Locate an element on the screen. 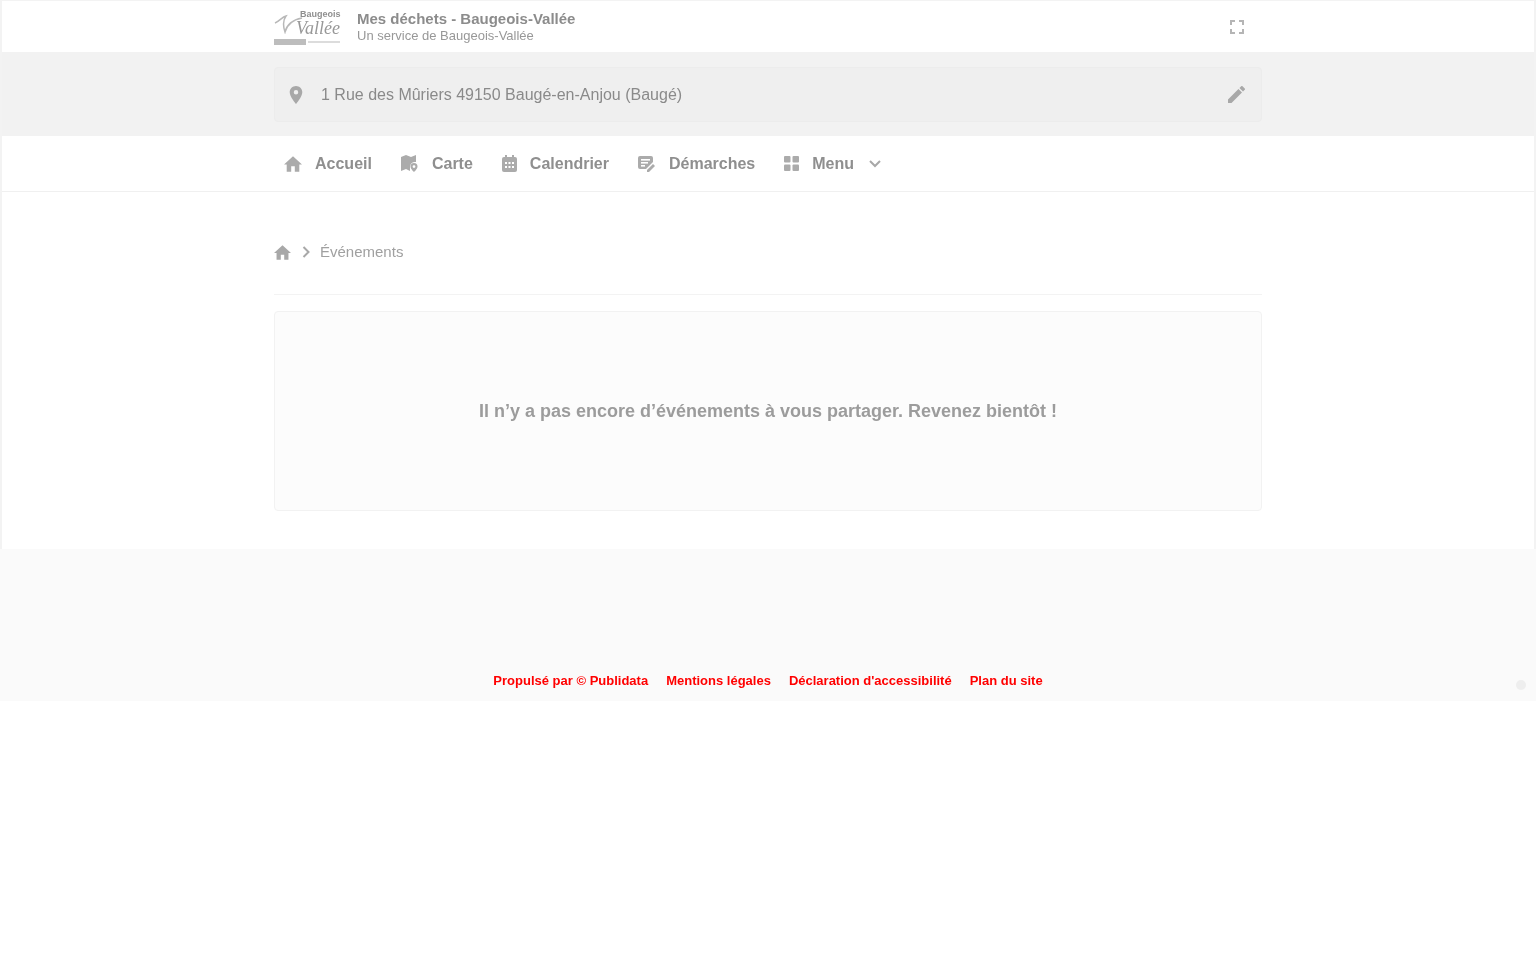 Image resolution: width=1536 pixels, height=960 pixels. edit-button is located at coordinates (1236, 94).